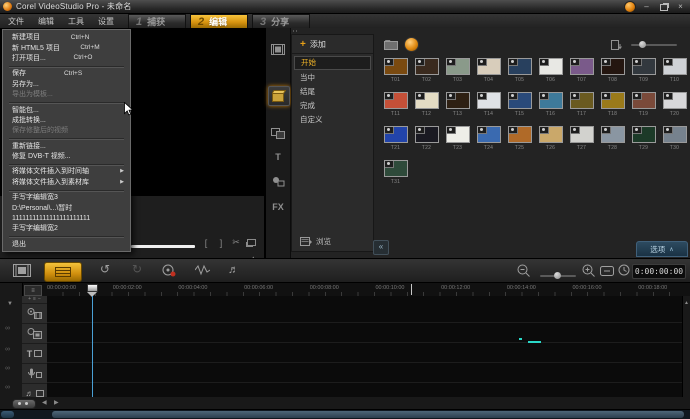  Describe the element at coordinates (66, 120) in the screenshot. I see `file-menu-item: 成批转换... ▶` at that location.